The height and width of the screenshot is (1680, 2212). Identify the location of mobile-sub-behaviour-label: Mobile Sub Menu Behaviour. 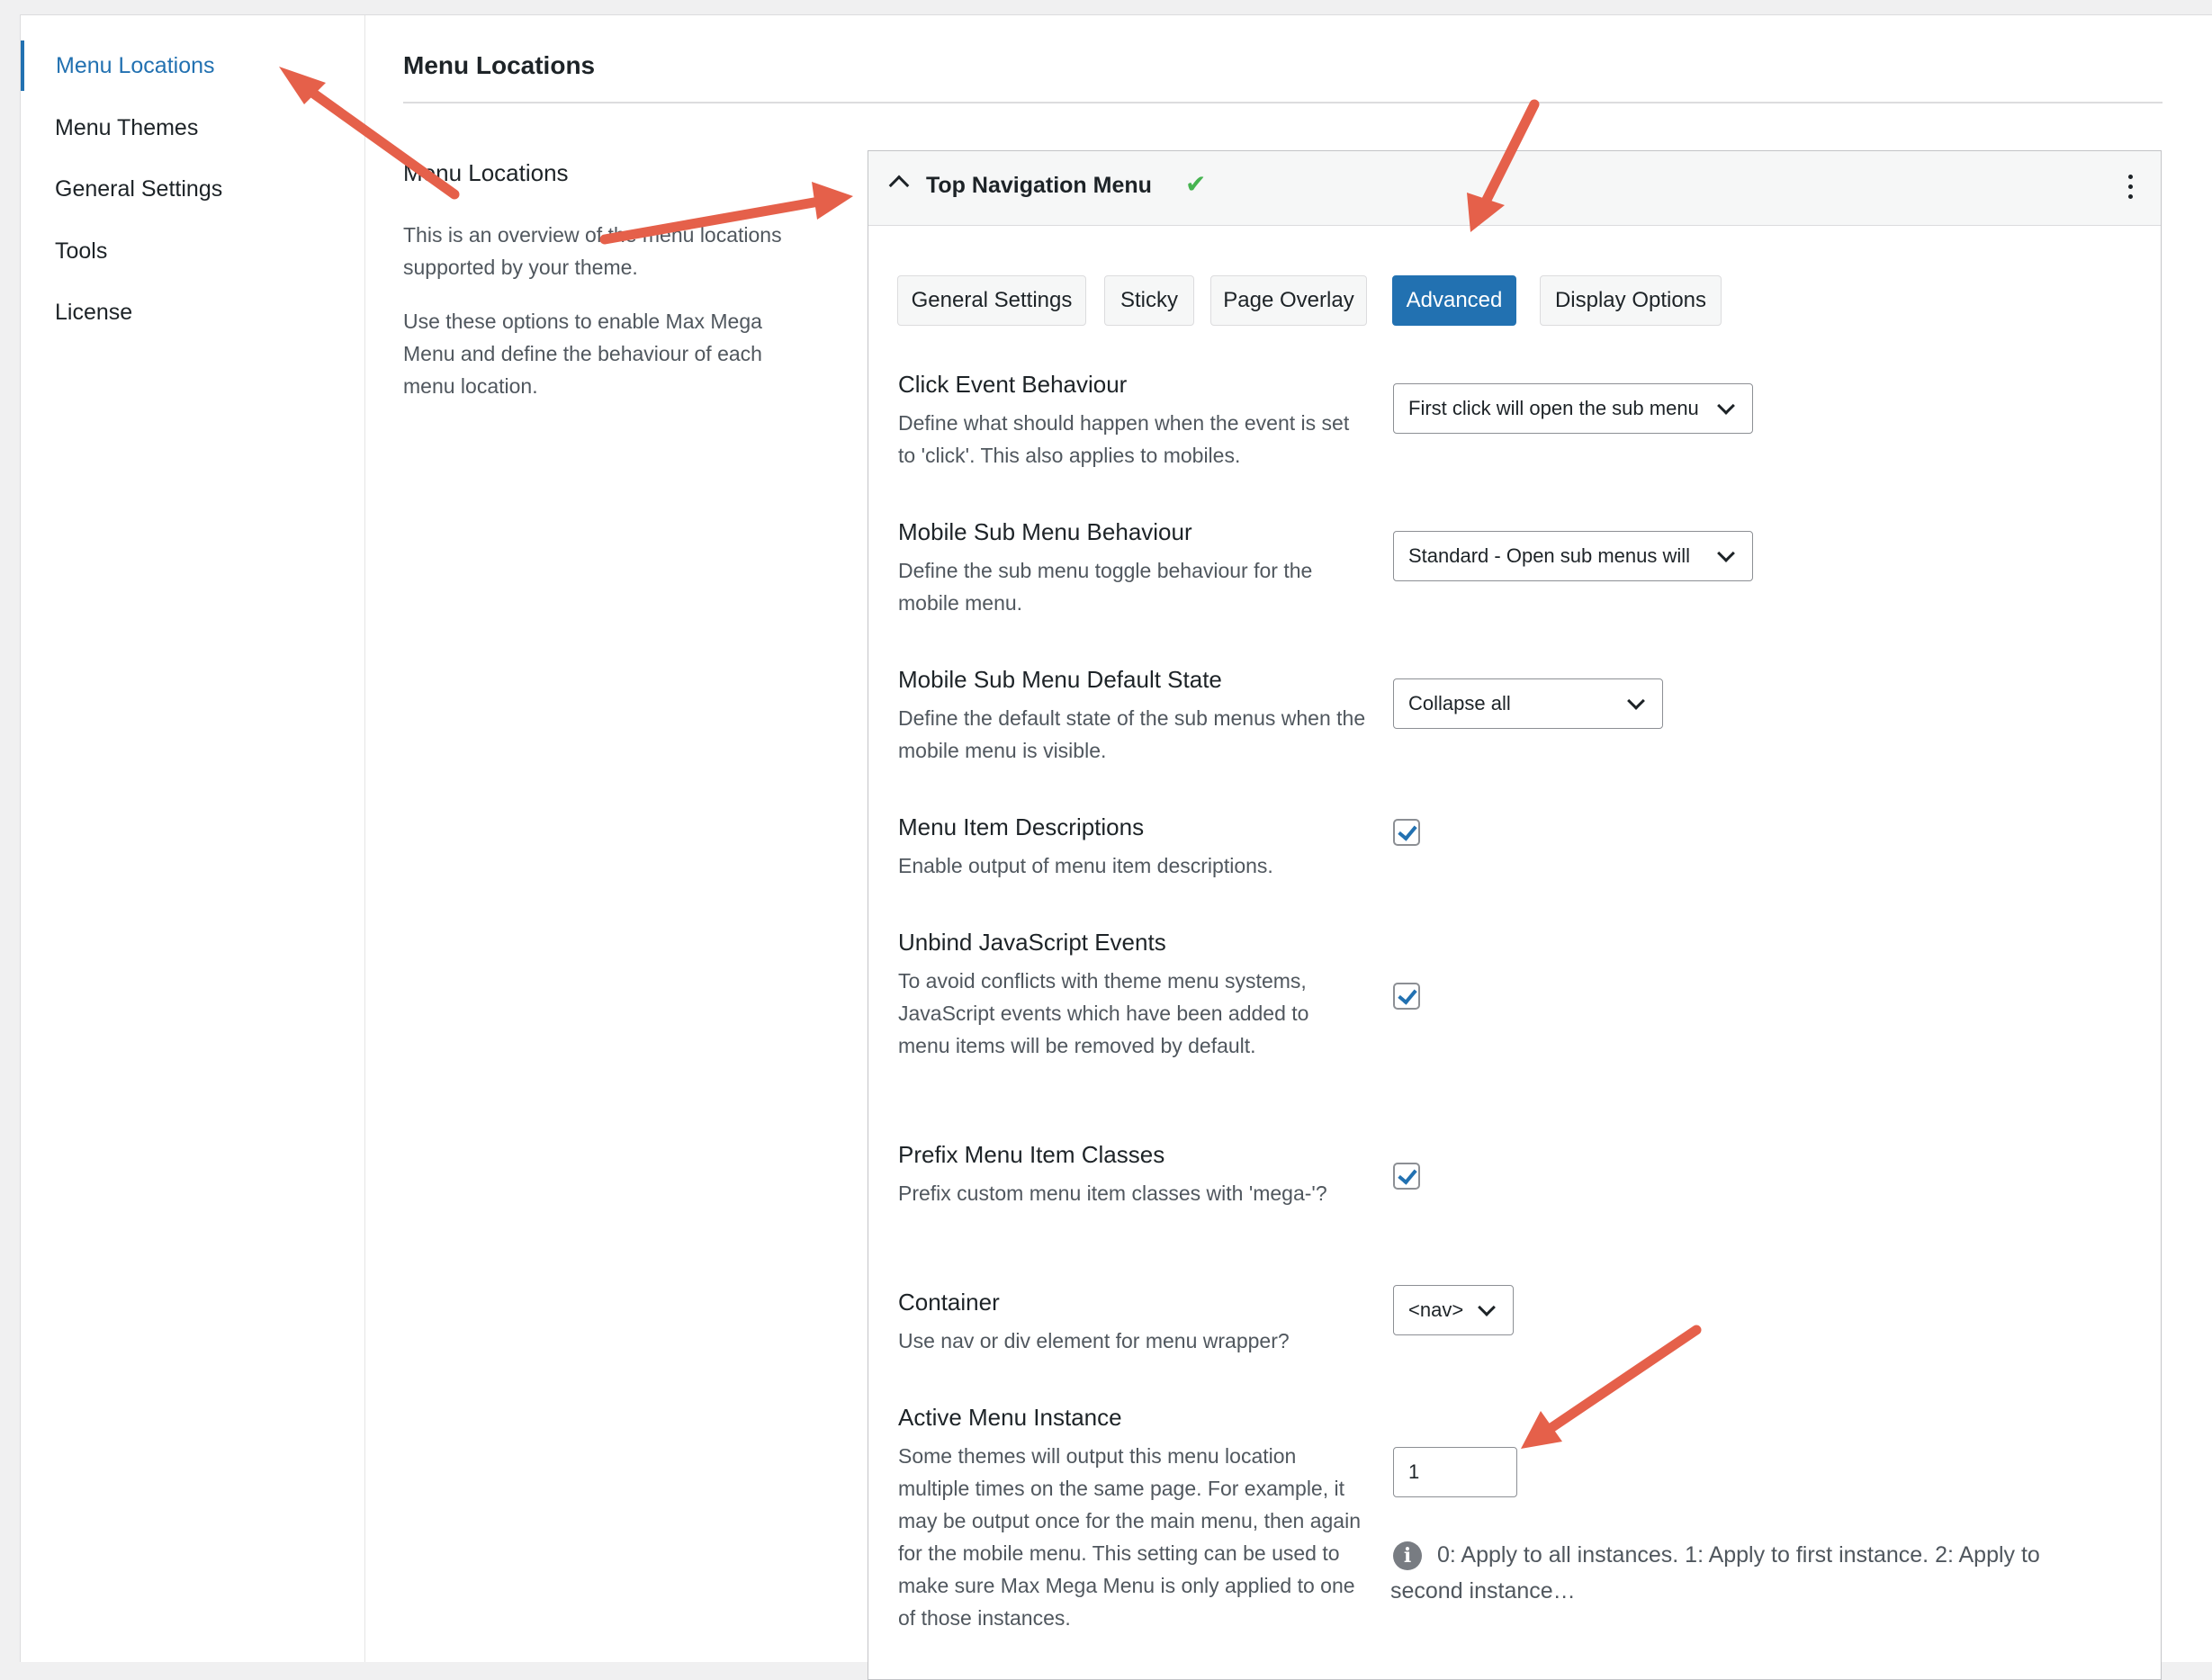
(1045, 531).